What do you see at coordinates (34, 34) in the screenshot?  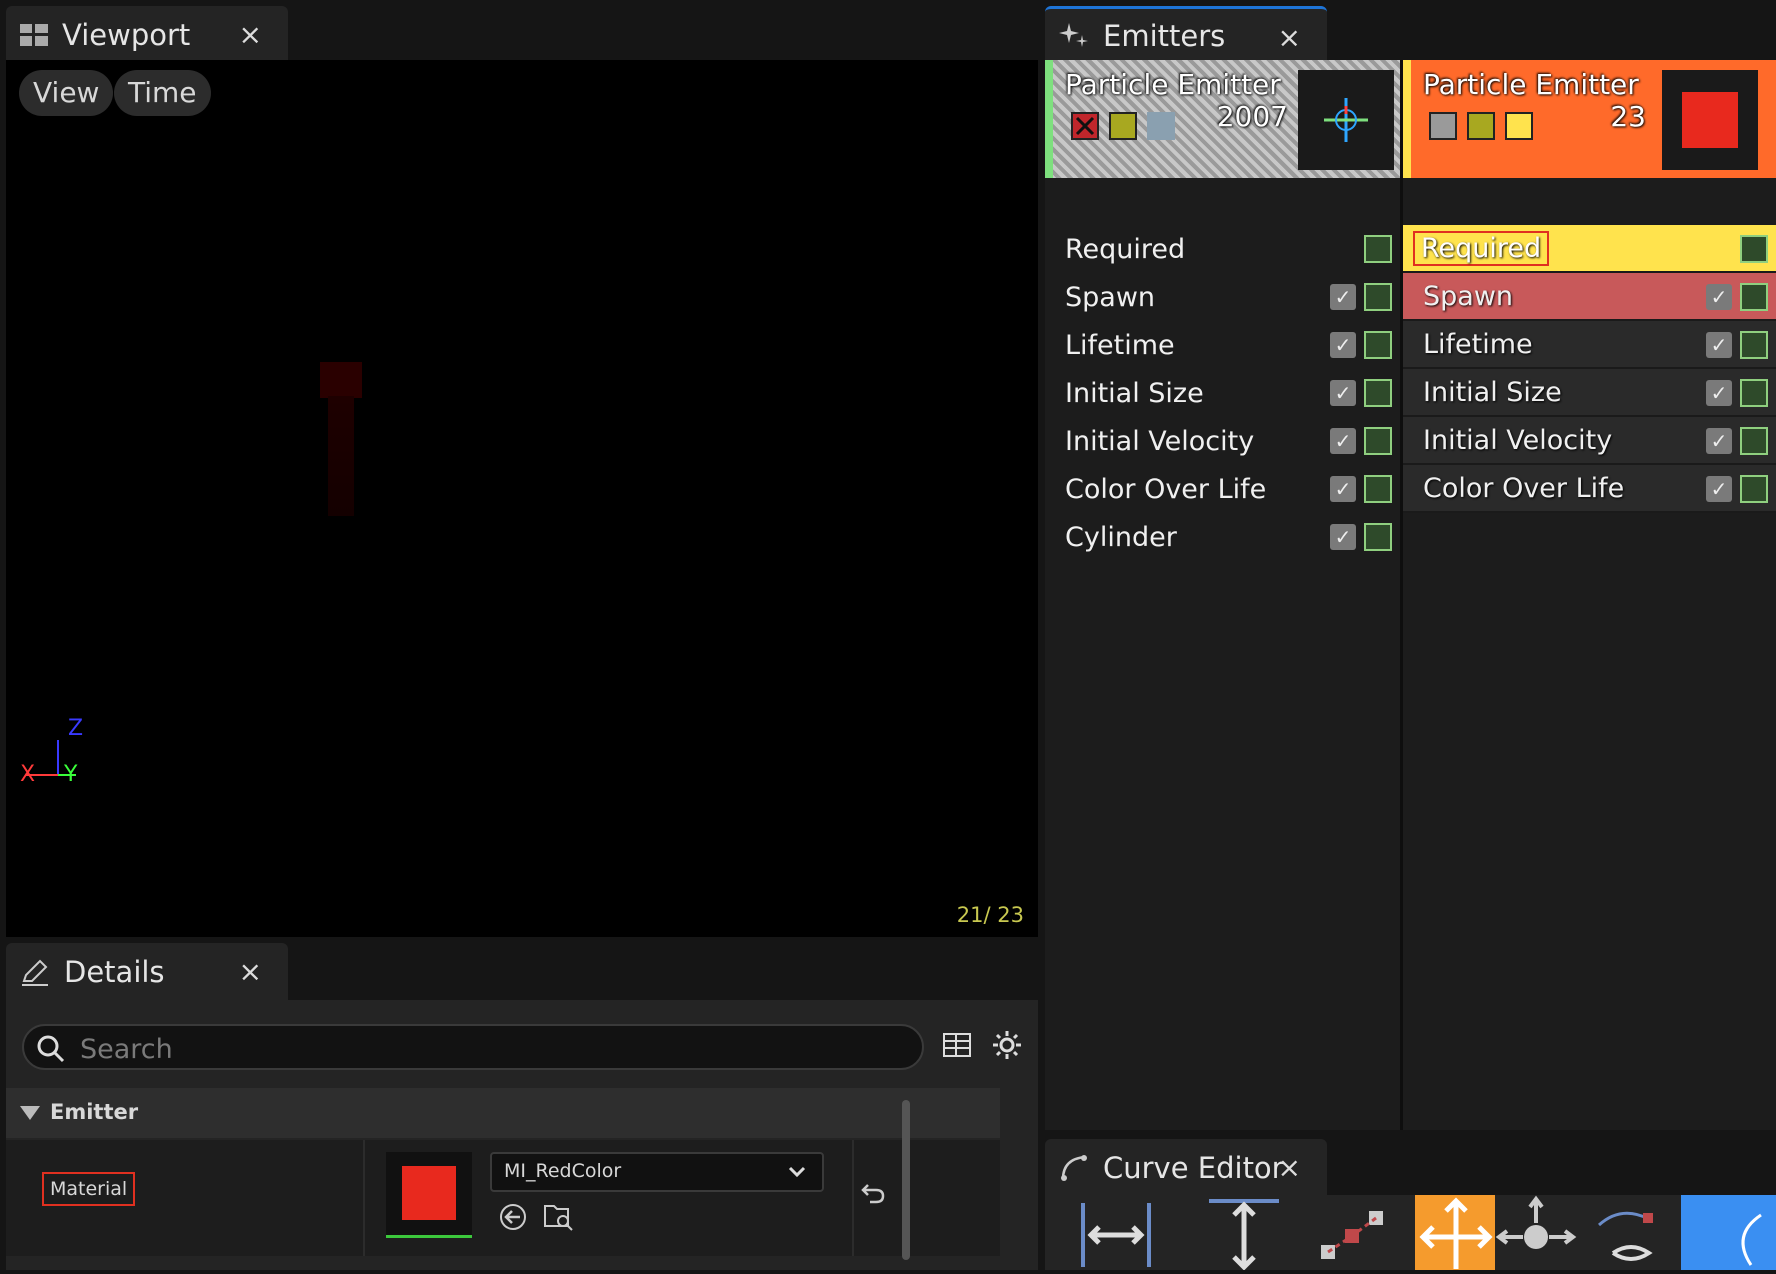 I see `viewport-grid-icon` at bounding box center [34, 34].